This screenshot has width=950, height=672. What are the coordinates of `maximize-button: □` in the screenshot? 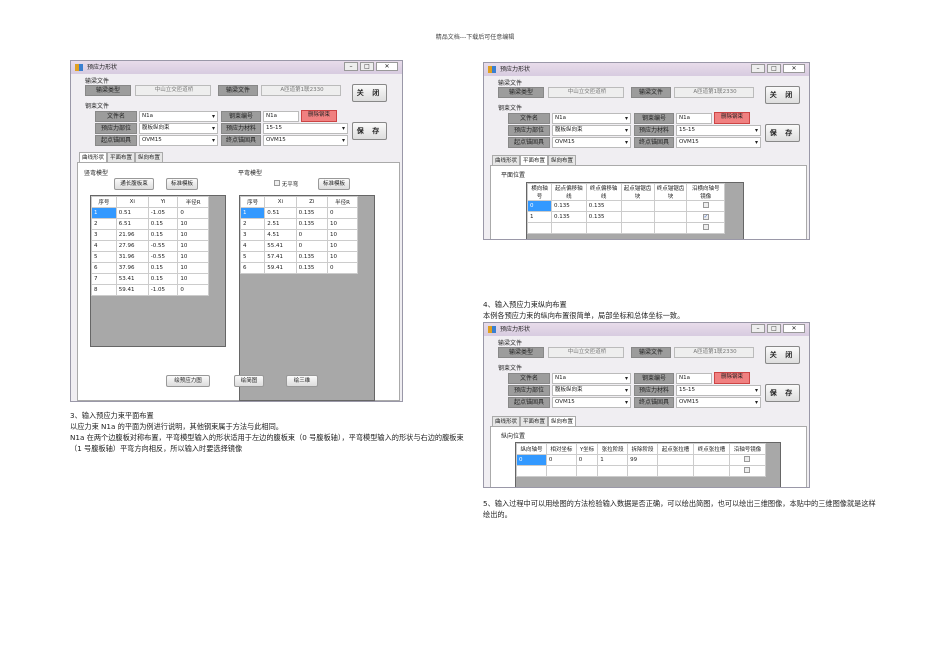 It's located at (774, 68).